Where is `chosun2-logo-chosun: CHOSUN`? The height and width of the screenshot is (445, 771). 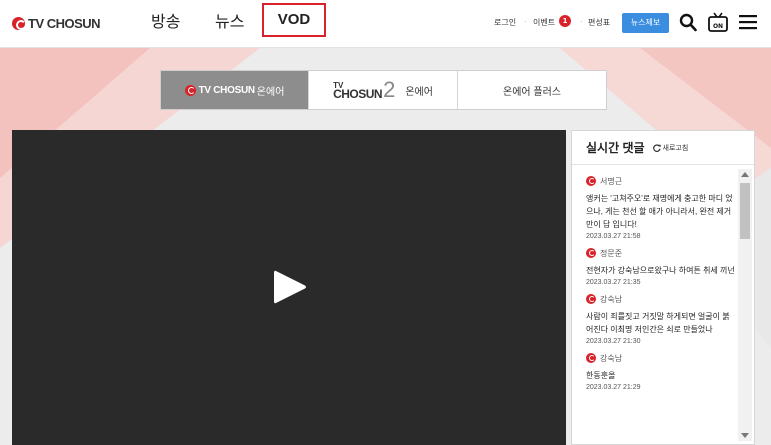
chosun2-logo-chosun: CHOSUN is located at coordinates (358, 94).